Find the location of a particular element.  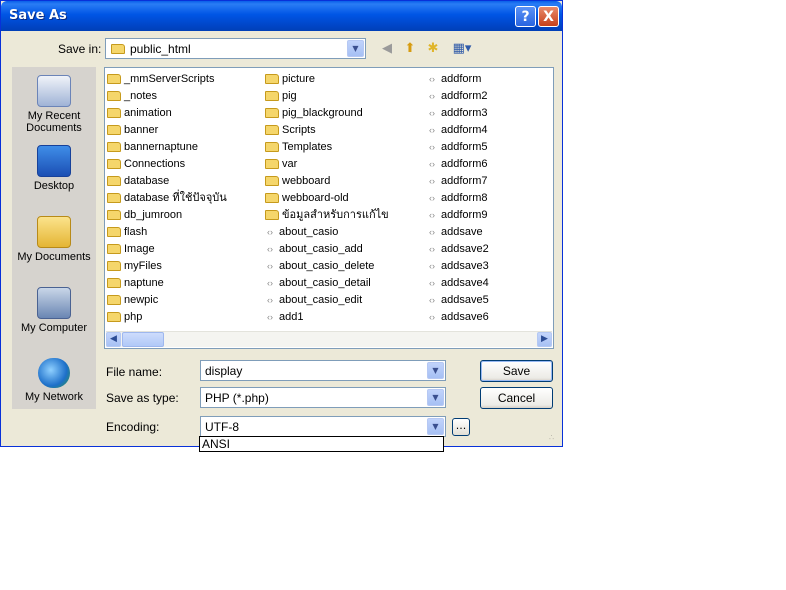

file-item: ‹› about_casio is located at coordinates (301, 232).